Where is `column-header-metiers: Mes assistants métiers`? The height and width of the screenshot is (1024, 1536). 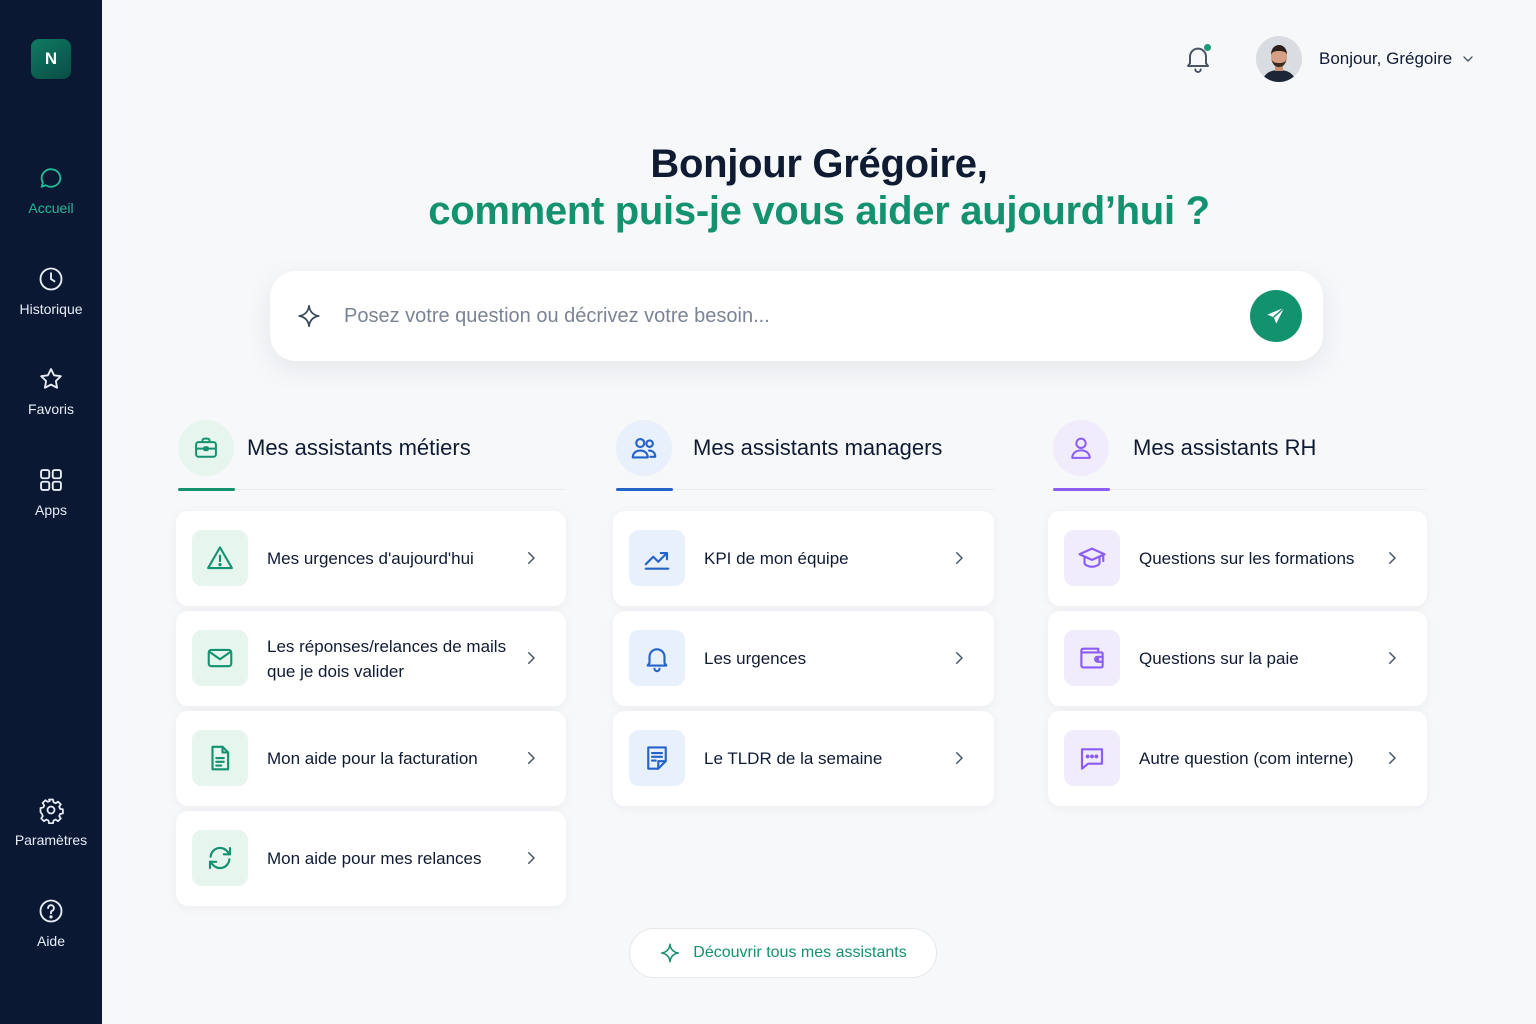
column-header-metiers: Mes assistants métiers is located at coordinates (324, 448).